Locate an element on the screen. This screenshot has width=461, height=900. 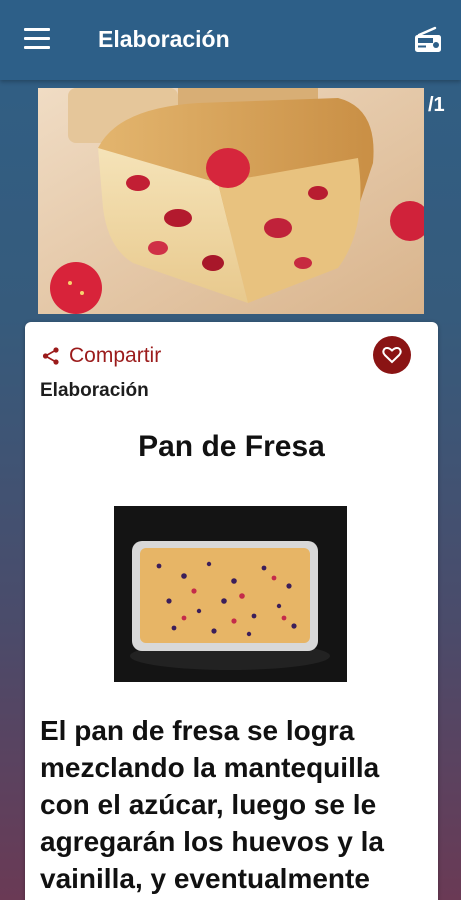
heart-icon is located at coordinates (392, 355).